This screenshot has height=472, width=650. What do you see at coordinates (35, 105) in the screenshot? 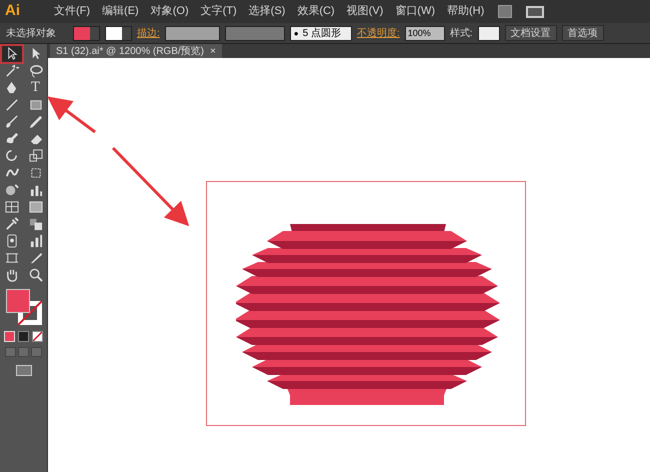
I see `rectangle-icon` at bounding box center [35, 105].